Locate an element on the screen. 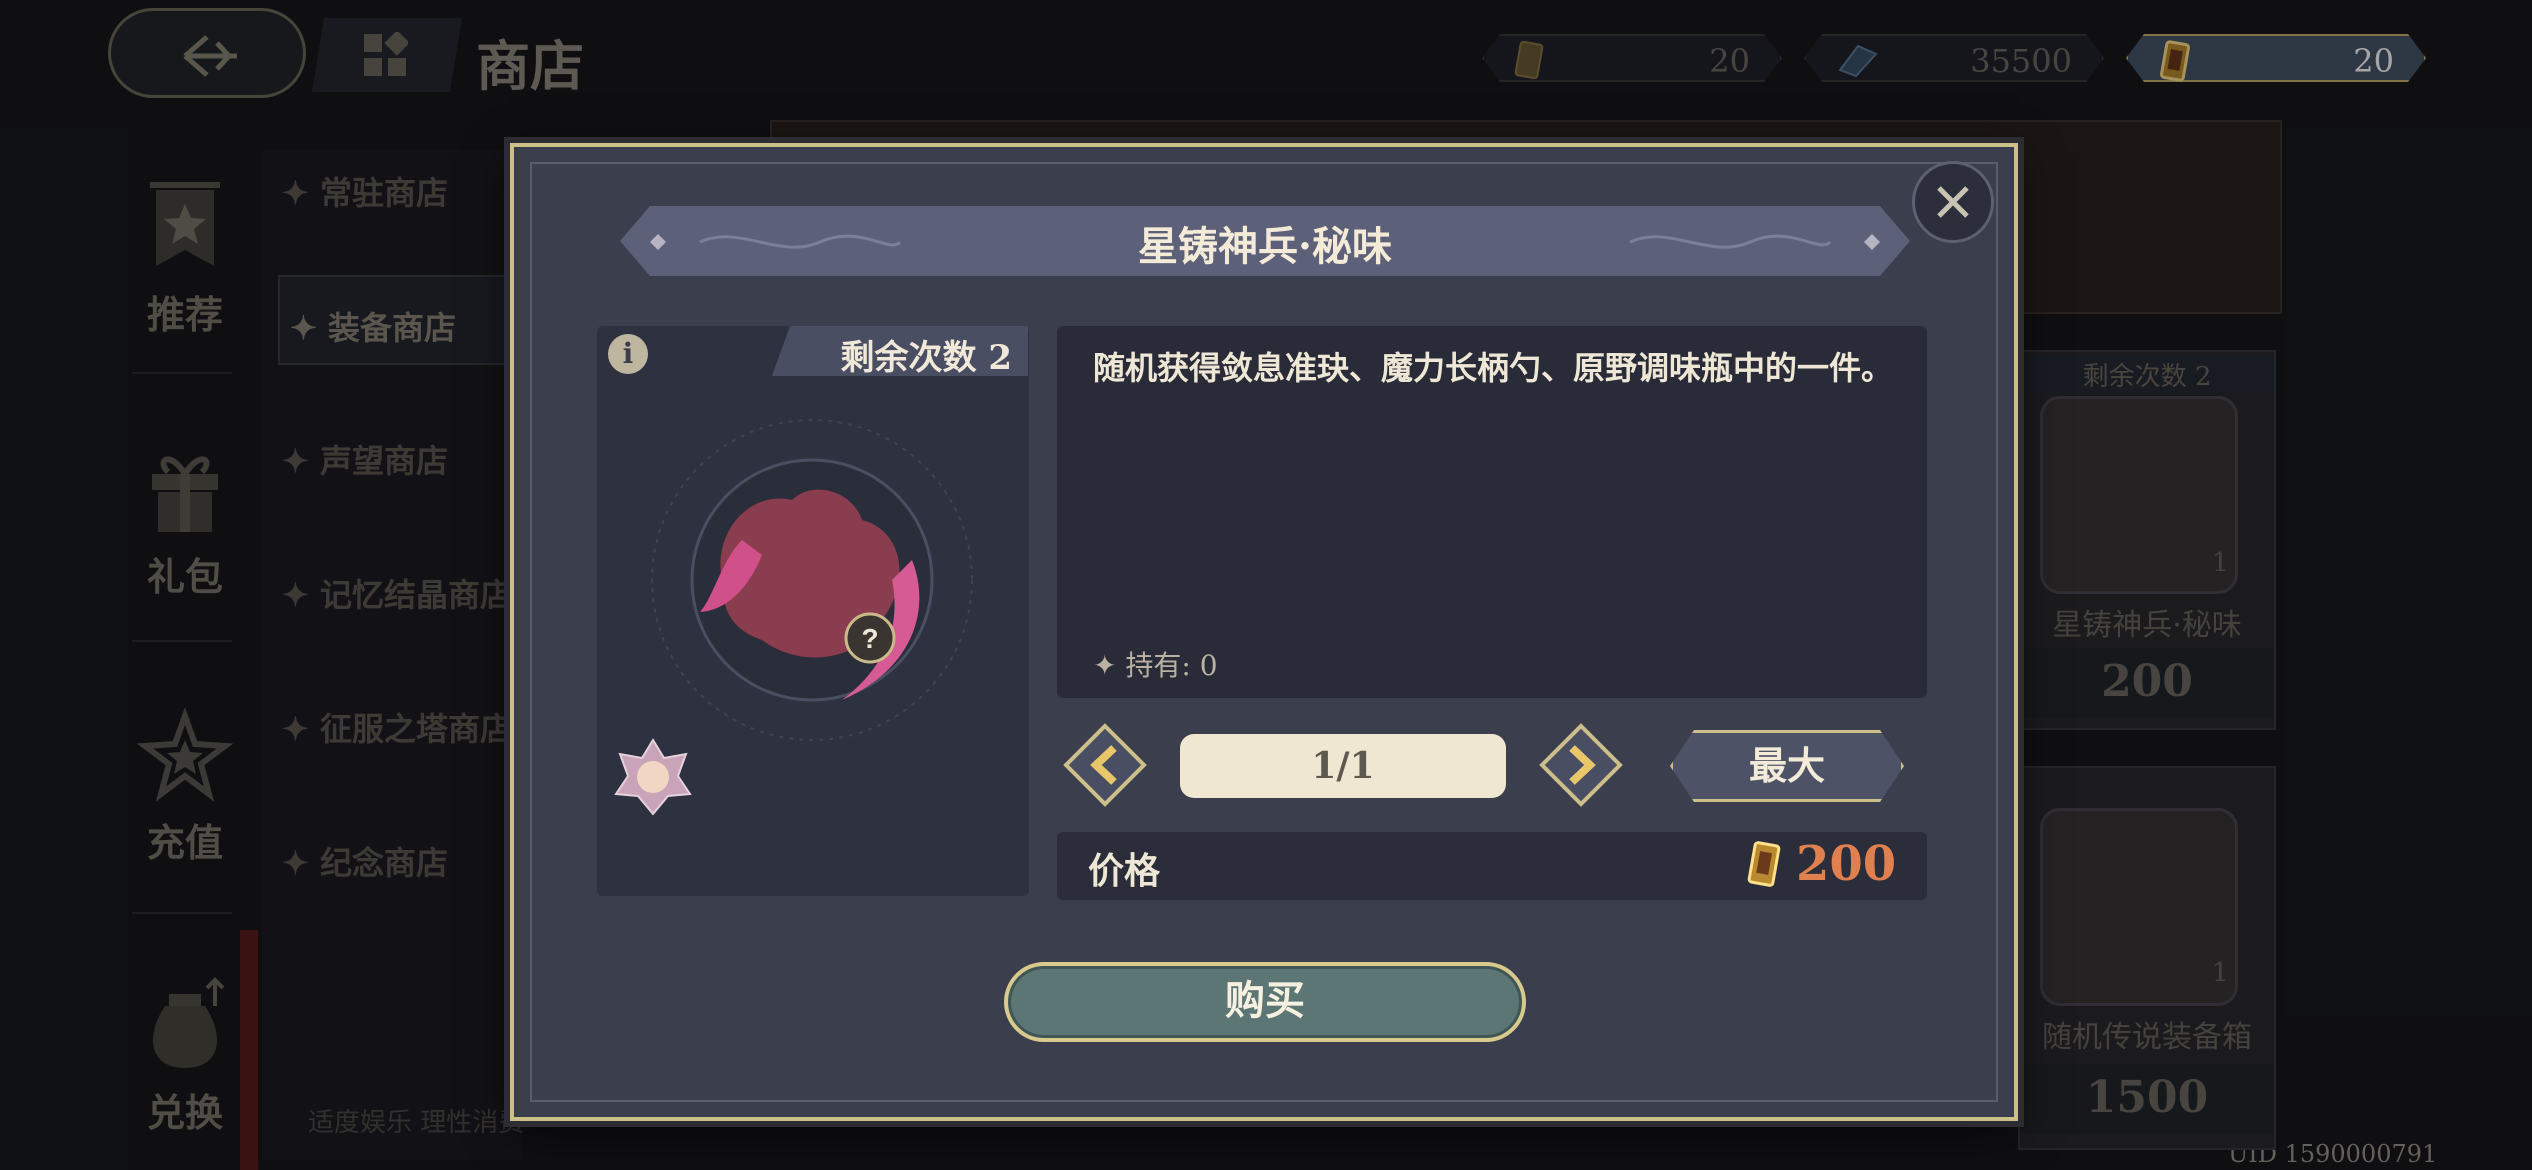  gold-ticket-icon is located at coordinates (1764, 864).